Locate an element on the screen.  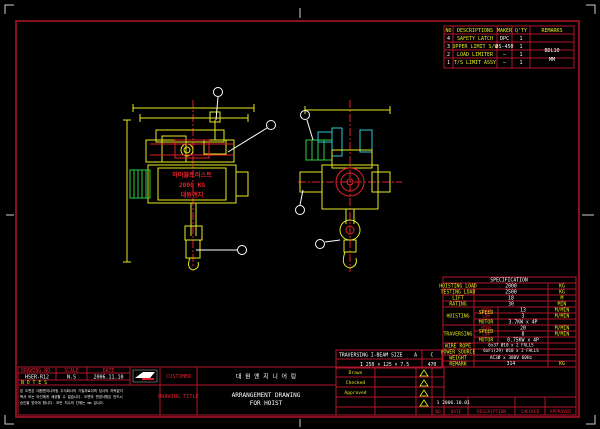
spec-traversing-group: TRAVERSING is located at coordinates (458, 335).